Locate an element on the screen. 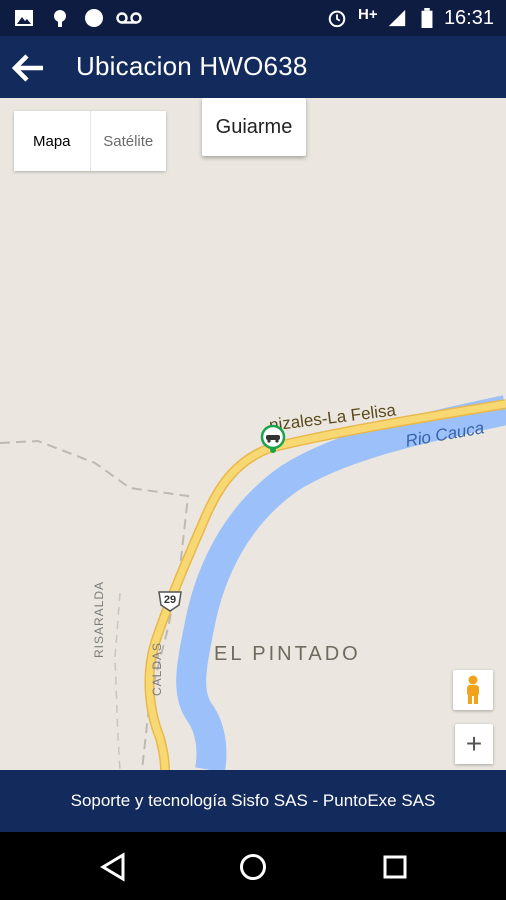 The image size is (506, 900). recents-square-icon is located at coordinates (395, 867).